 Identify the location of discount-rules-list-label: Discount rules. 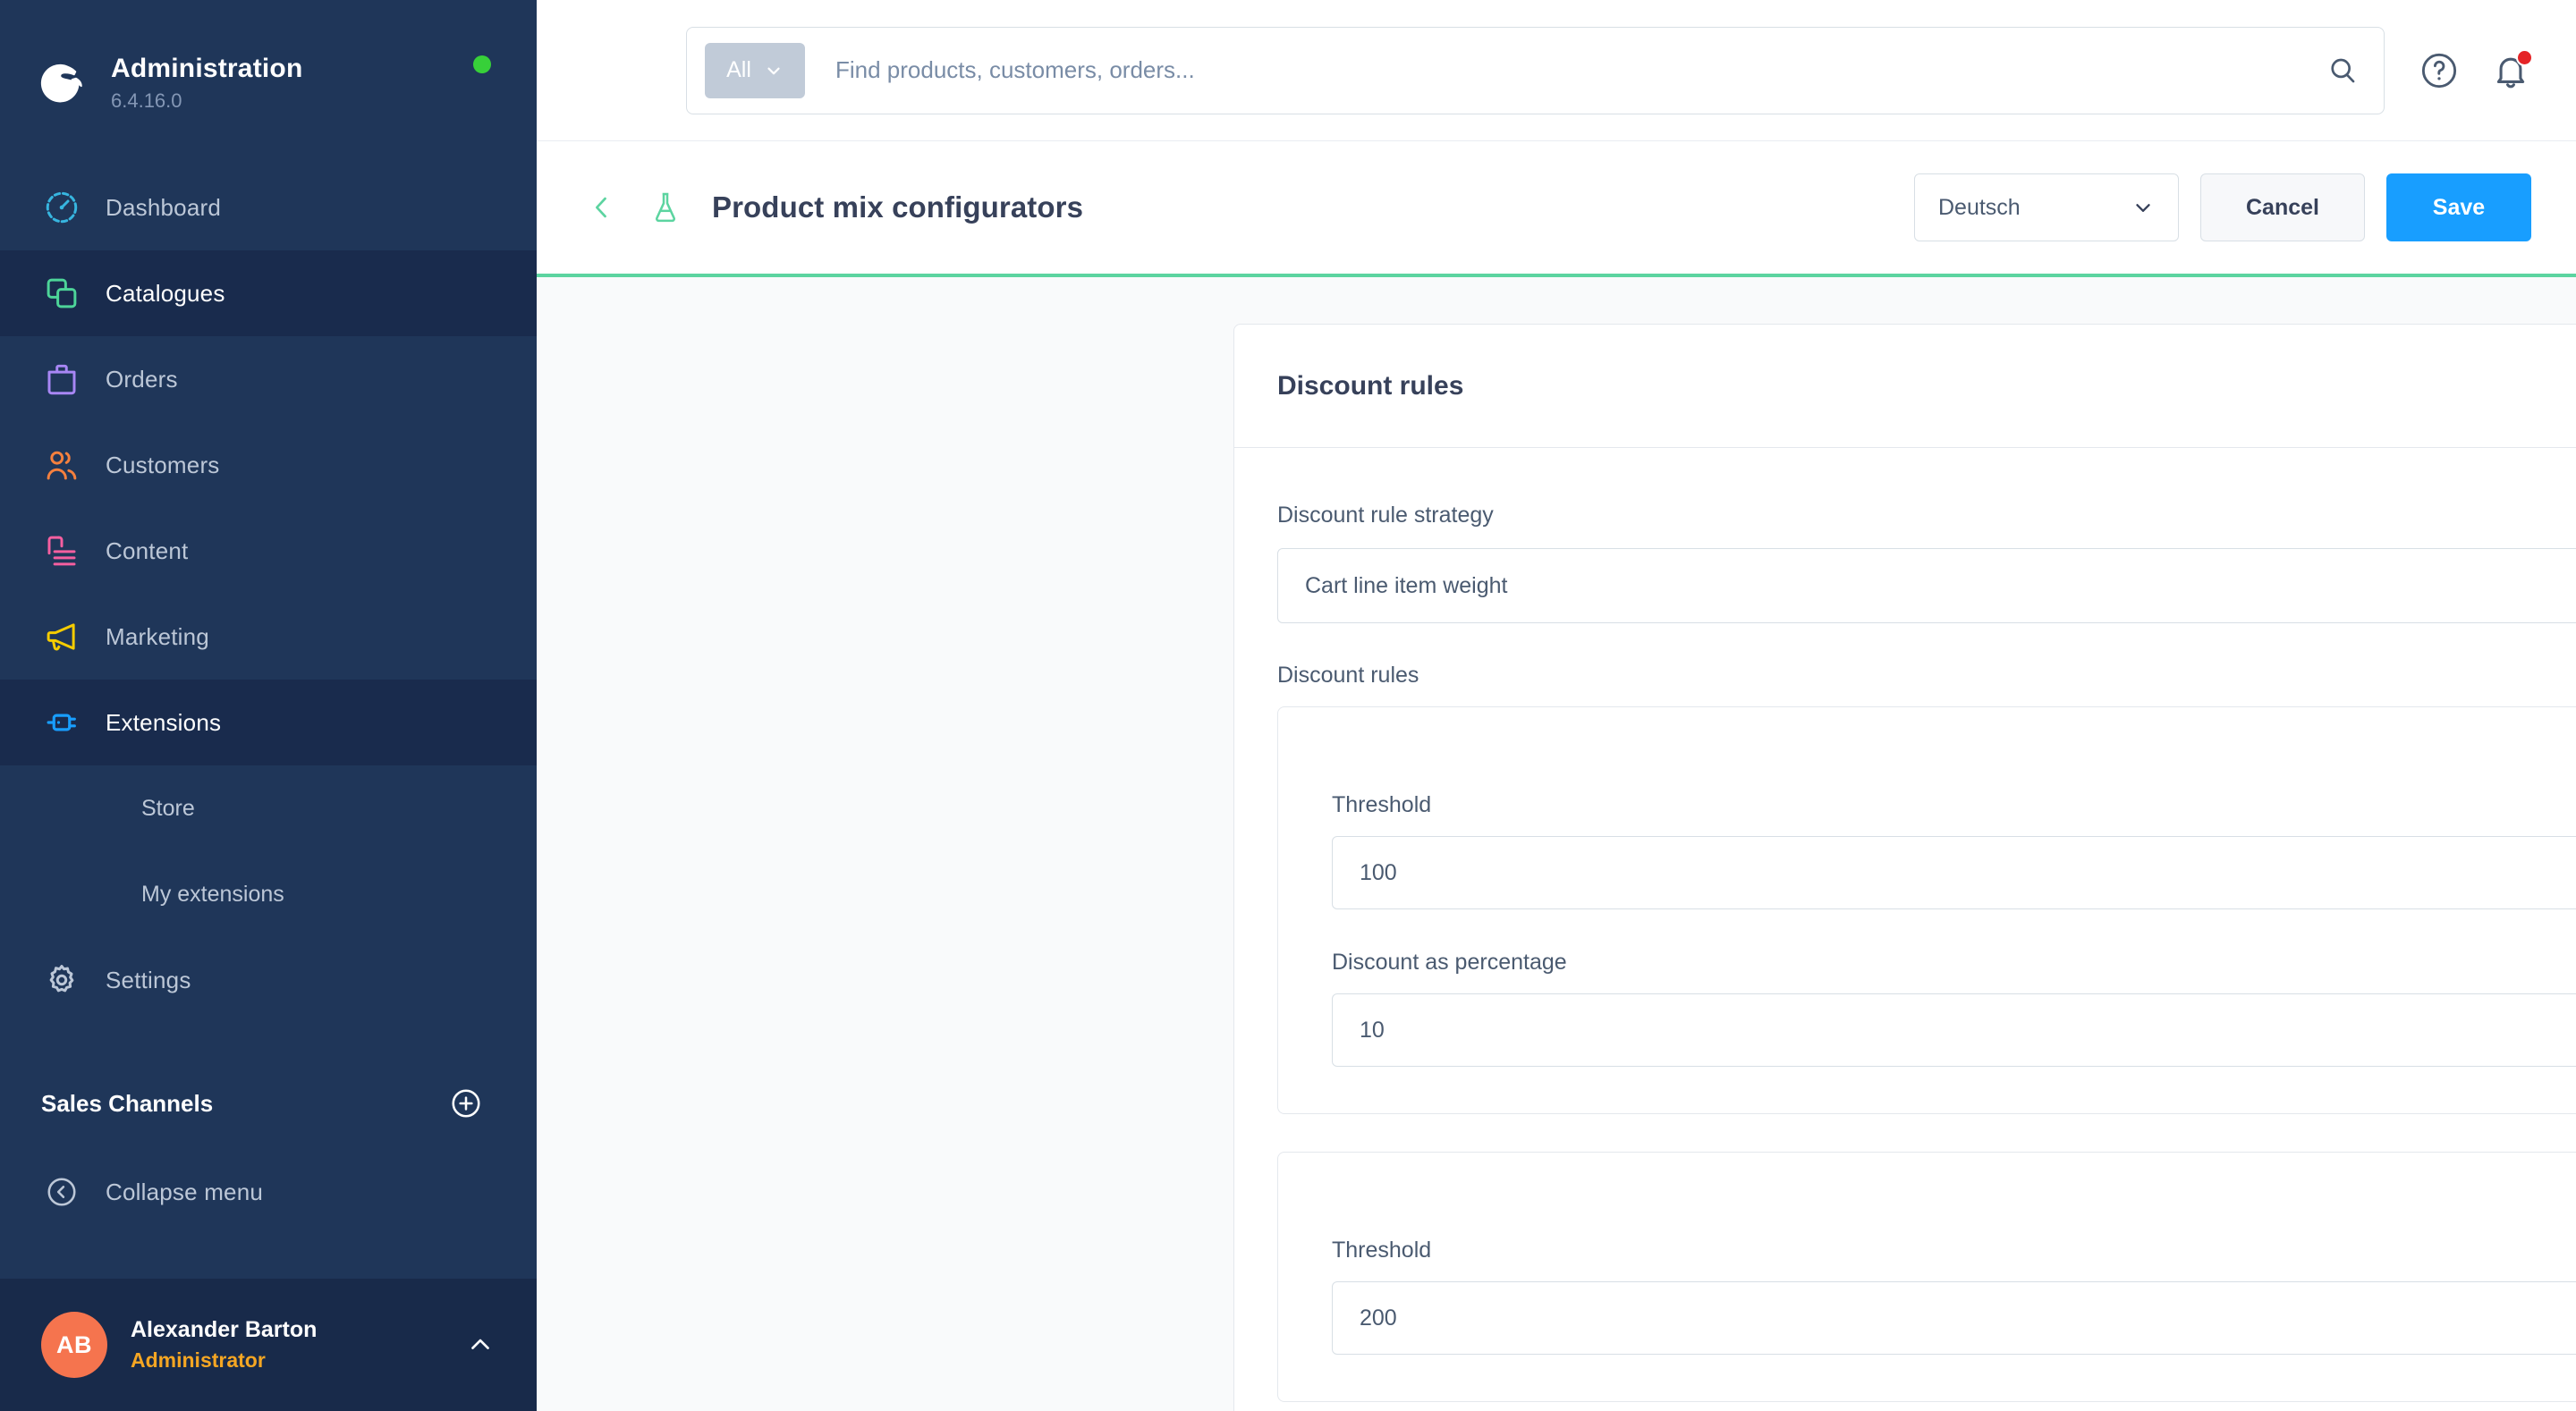
(1348, 676).